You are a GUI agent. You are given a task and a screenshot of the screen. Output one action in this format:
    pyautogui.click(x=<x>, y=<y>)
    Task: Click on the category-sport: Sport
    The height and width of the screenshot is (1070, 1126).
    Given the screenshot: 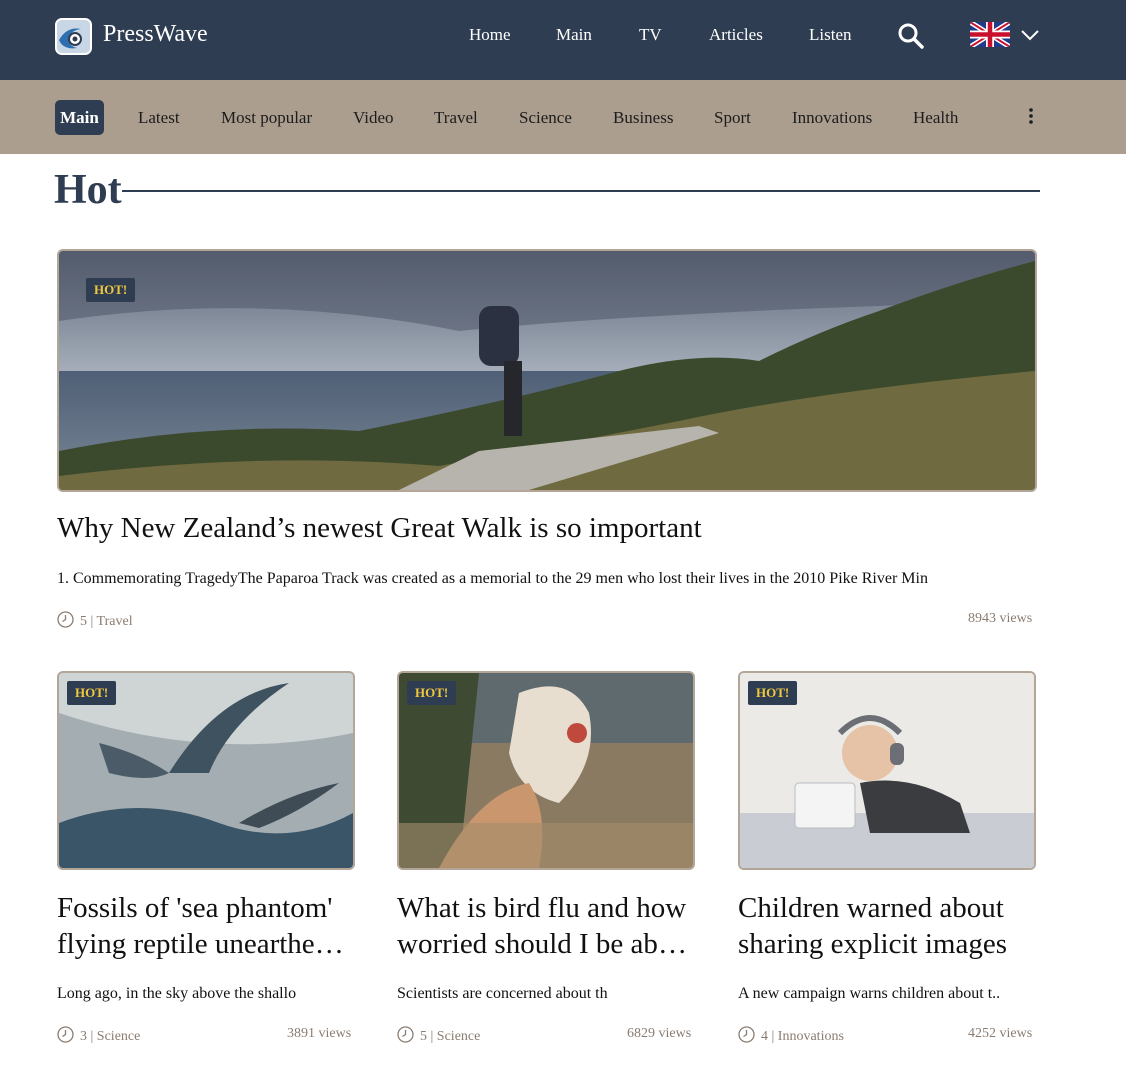 What is the action you would take?
    pyautogui.click(x=732, y=118)
    